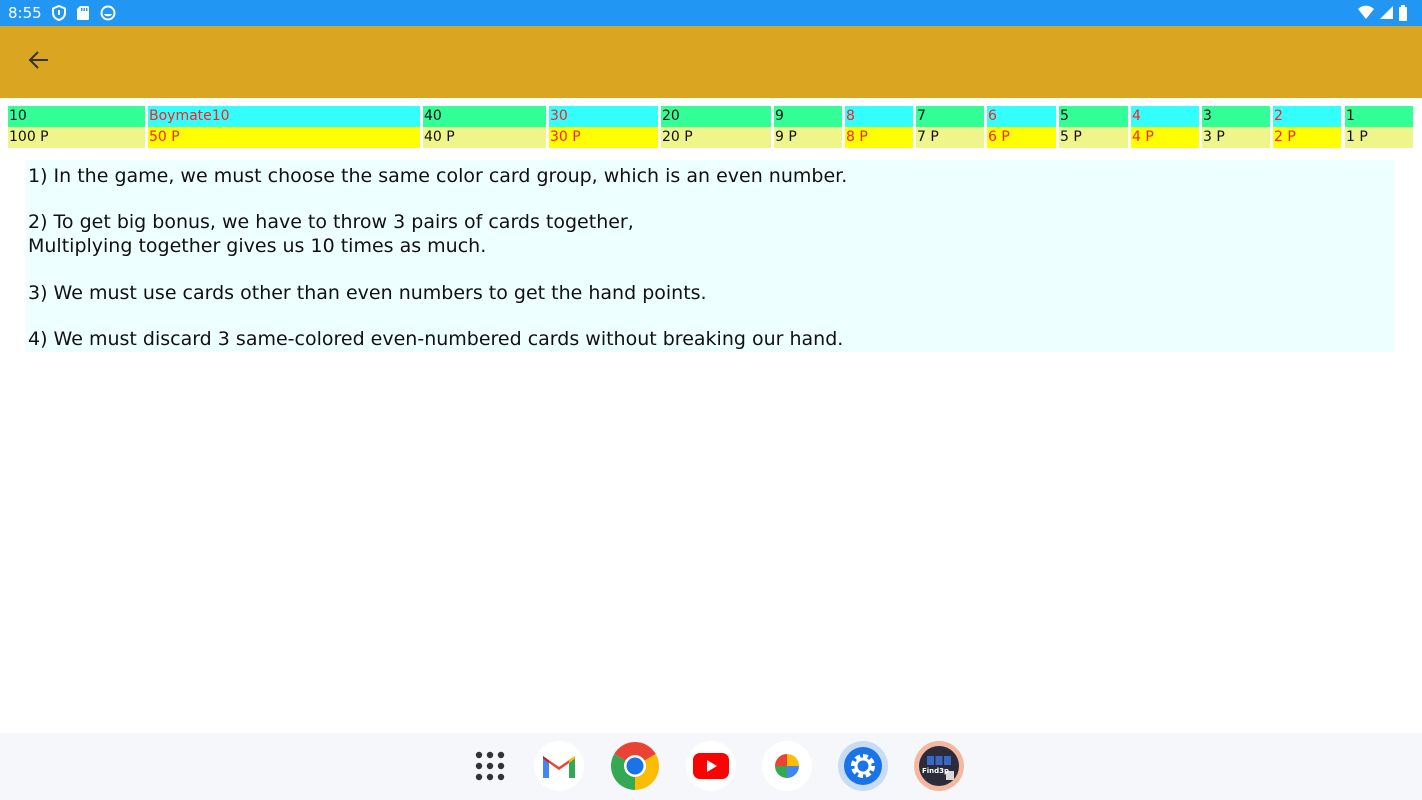 Image resolution: width=1422 pixels, height=800 pixels. What do you see at coordinates (716, 137) in the screenshot?
I see `card-points-cell: 20 P` at bounding box center [716, 137].